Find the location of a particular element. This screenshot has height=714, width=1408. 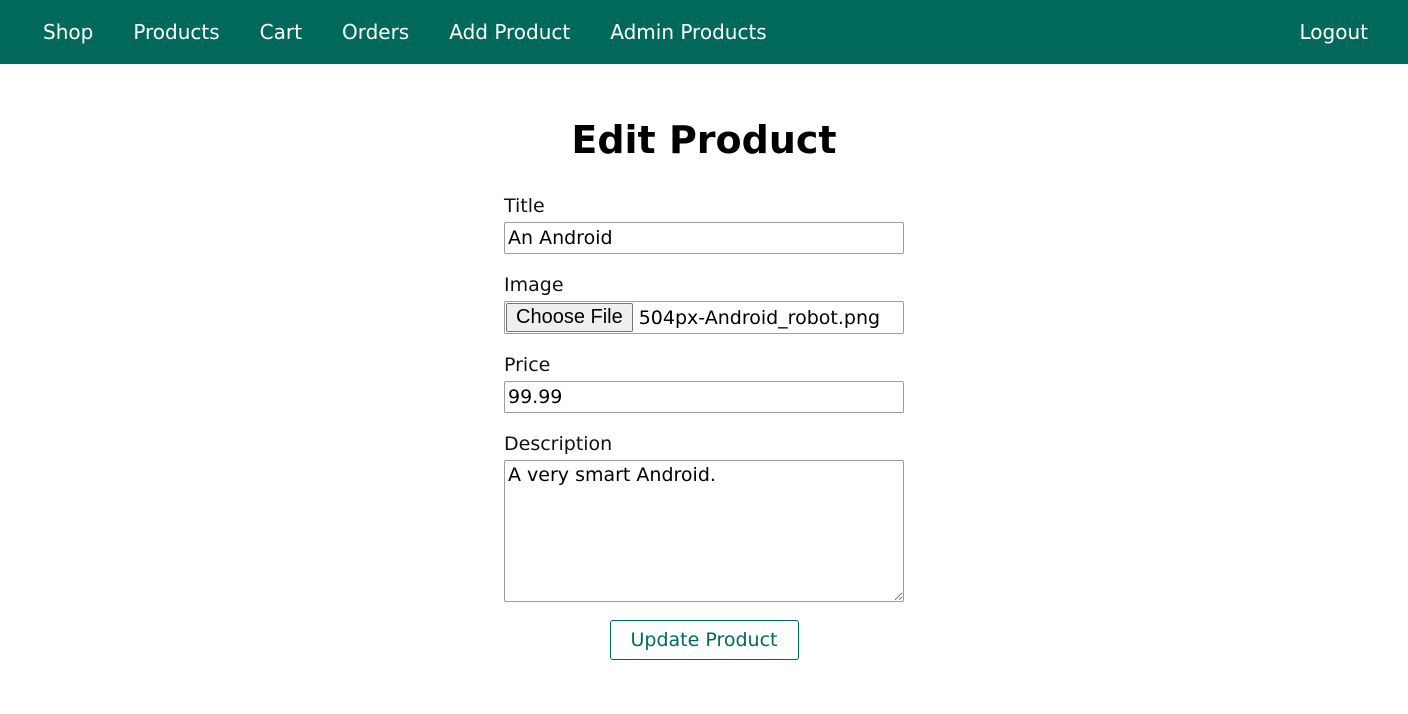

update-product-button: Update Product is located at coordinates (704, 640).